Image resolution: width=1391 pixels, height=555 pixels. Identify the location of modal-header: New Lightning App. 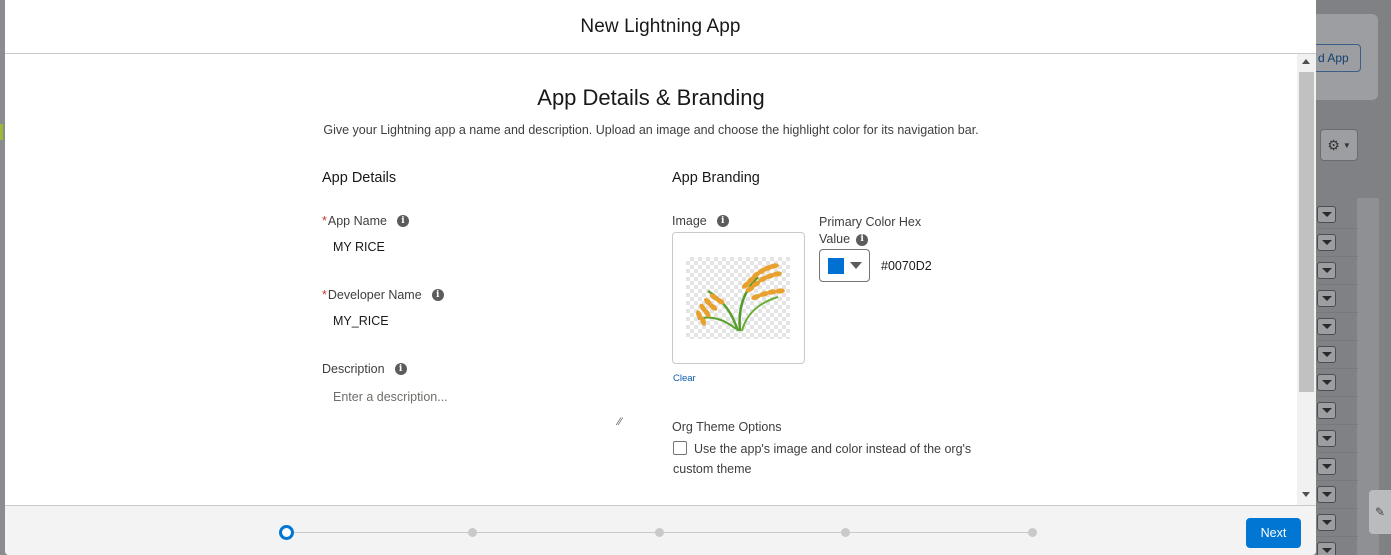
(660, 27).